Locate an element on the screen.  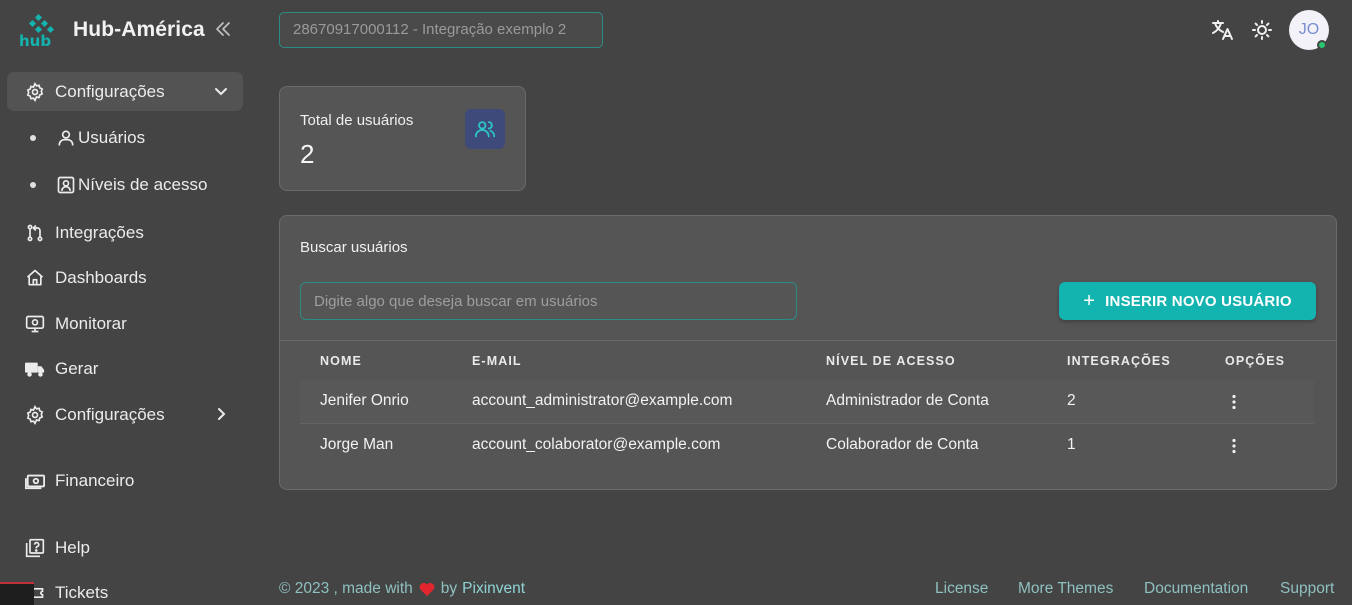
sidebar-item-label: Dashboards is located at coordinates (101, 277).